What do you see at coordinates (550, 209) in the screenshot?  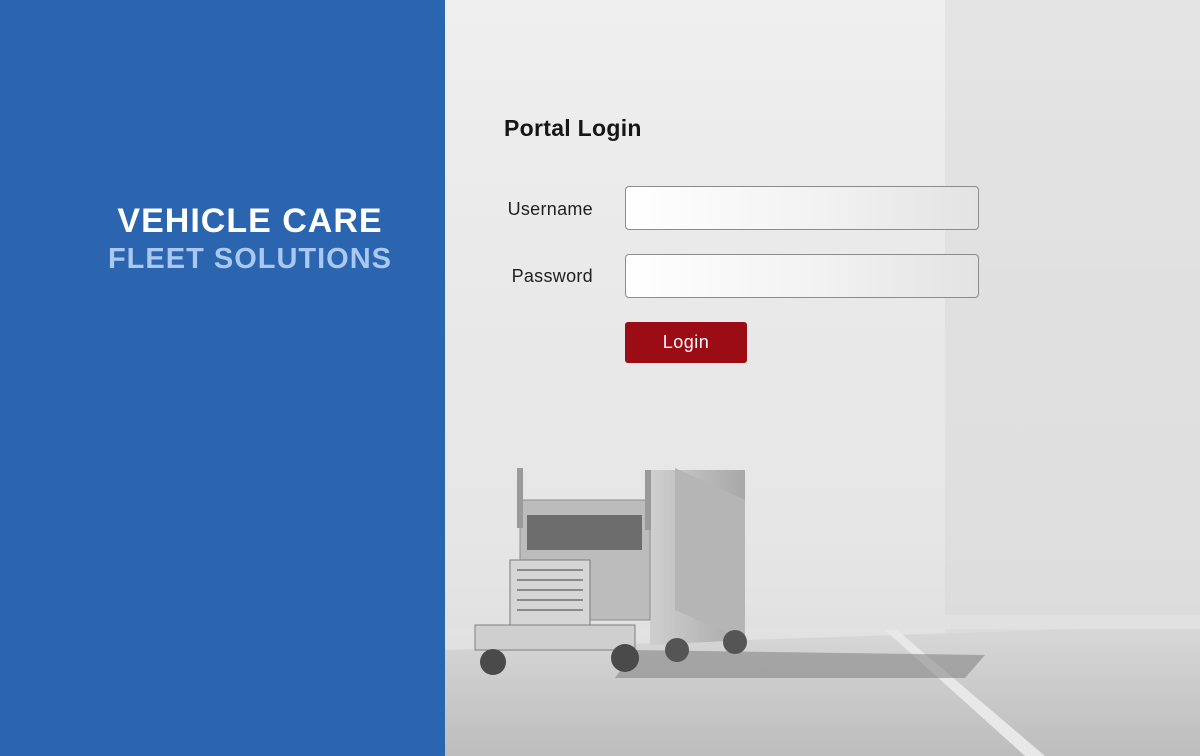 I see `username-label: Username` at bounding box center [550, 209].